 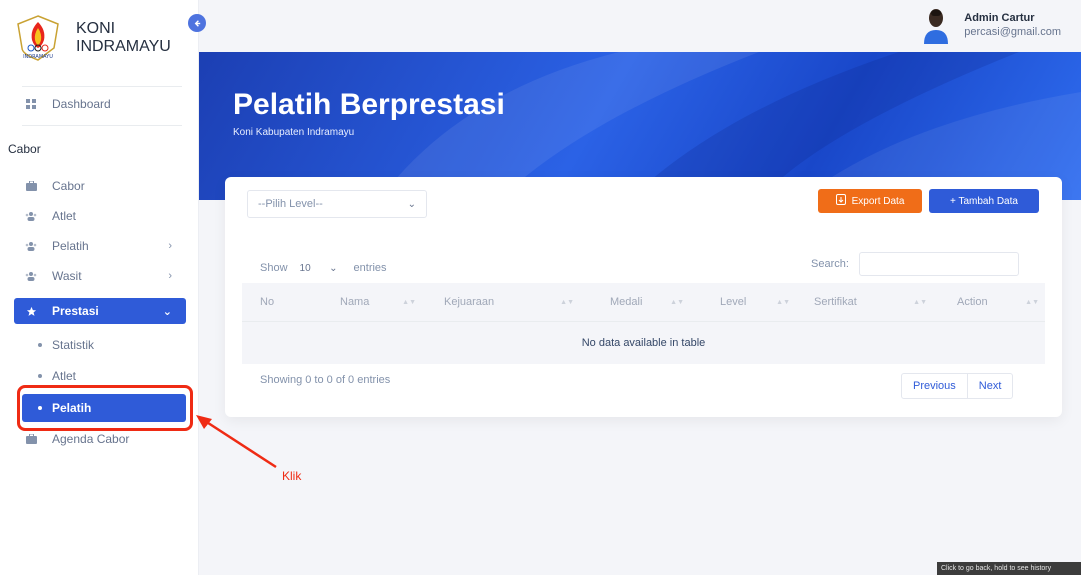 What do you see at coordinates (1012, 31) in the screenshot?
I see `user-email: percasi@gmail.com` at bounding box center [1012, 31].